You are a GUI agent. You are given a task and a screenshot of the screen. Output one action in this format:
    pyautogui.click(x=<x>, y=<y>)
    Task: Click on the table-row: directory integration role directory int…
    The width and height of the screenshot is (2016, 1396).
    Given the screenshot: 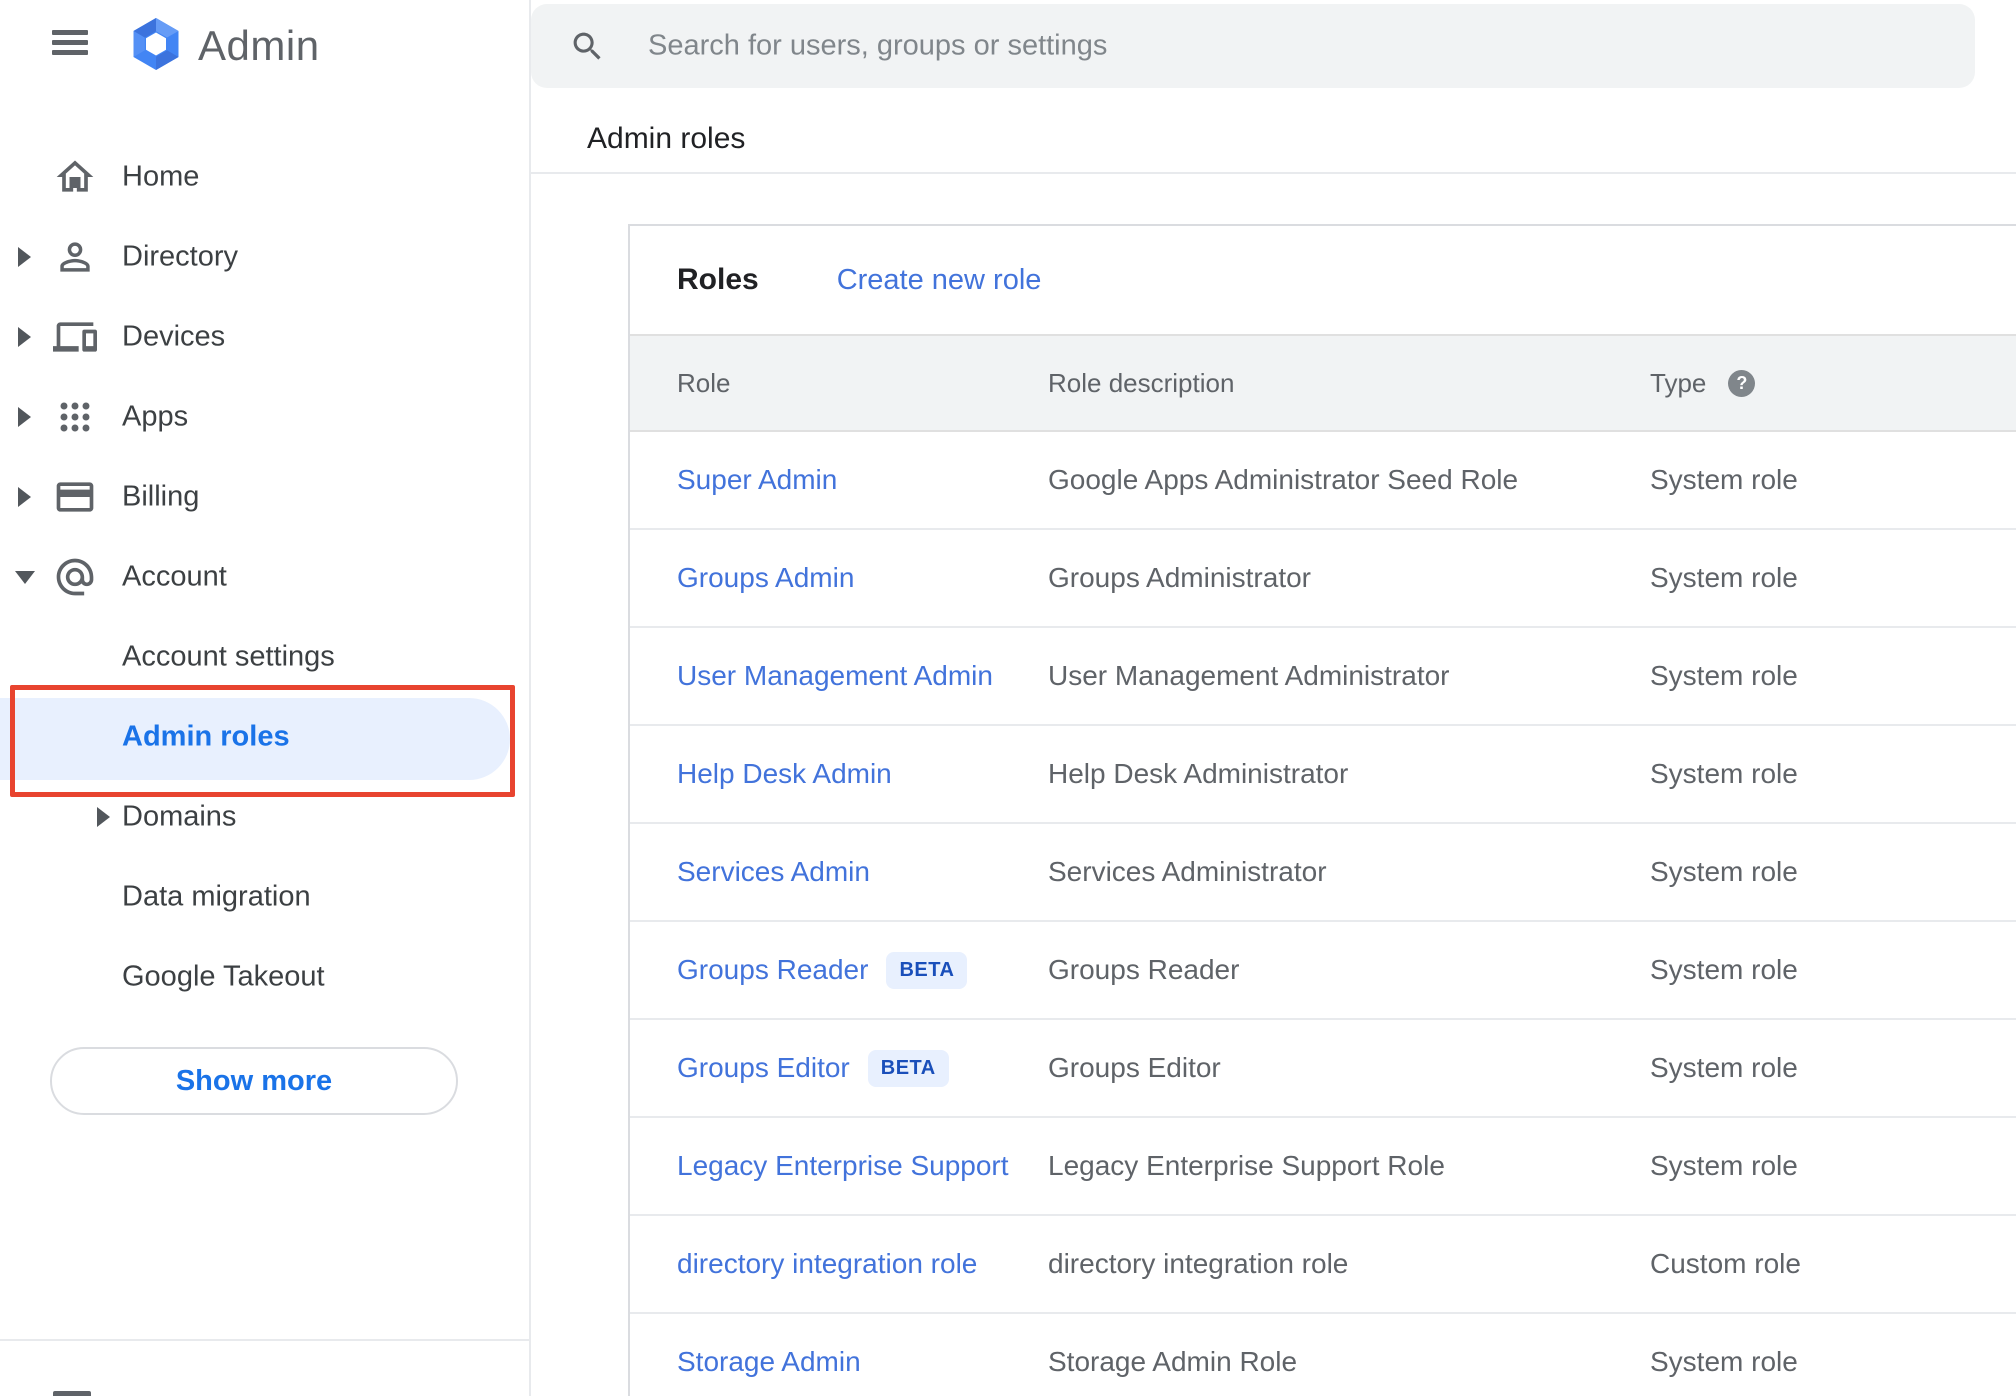 What is the action you would take?
    pyautogui.click(x=1323, y=1265)
    